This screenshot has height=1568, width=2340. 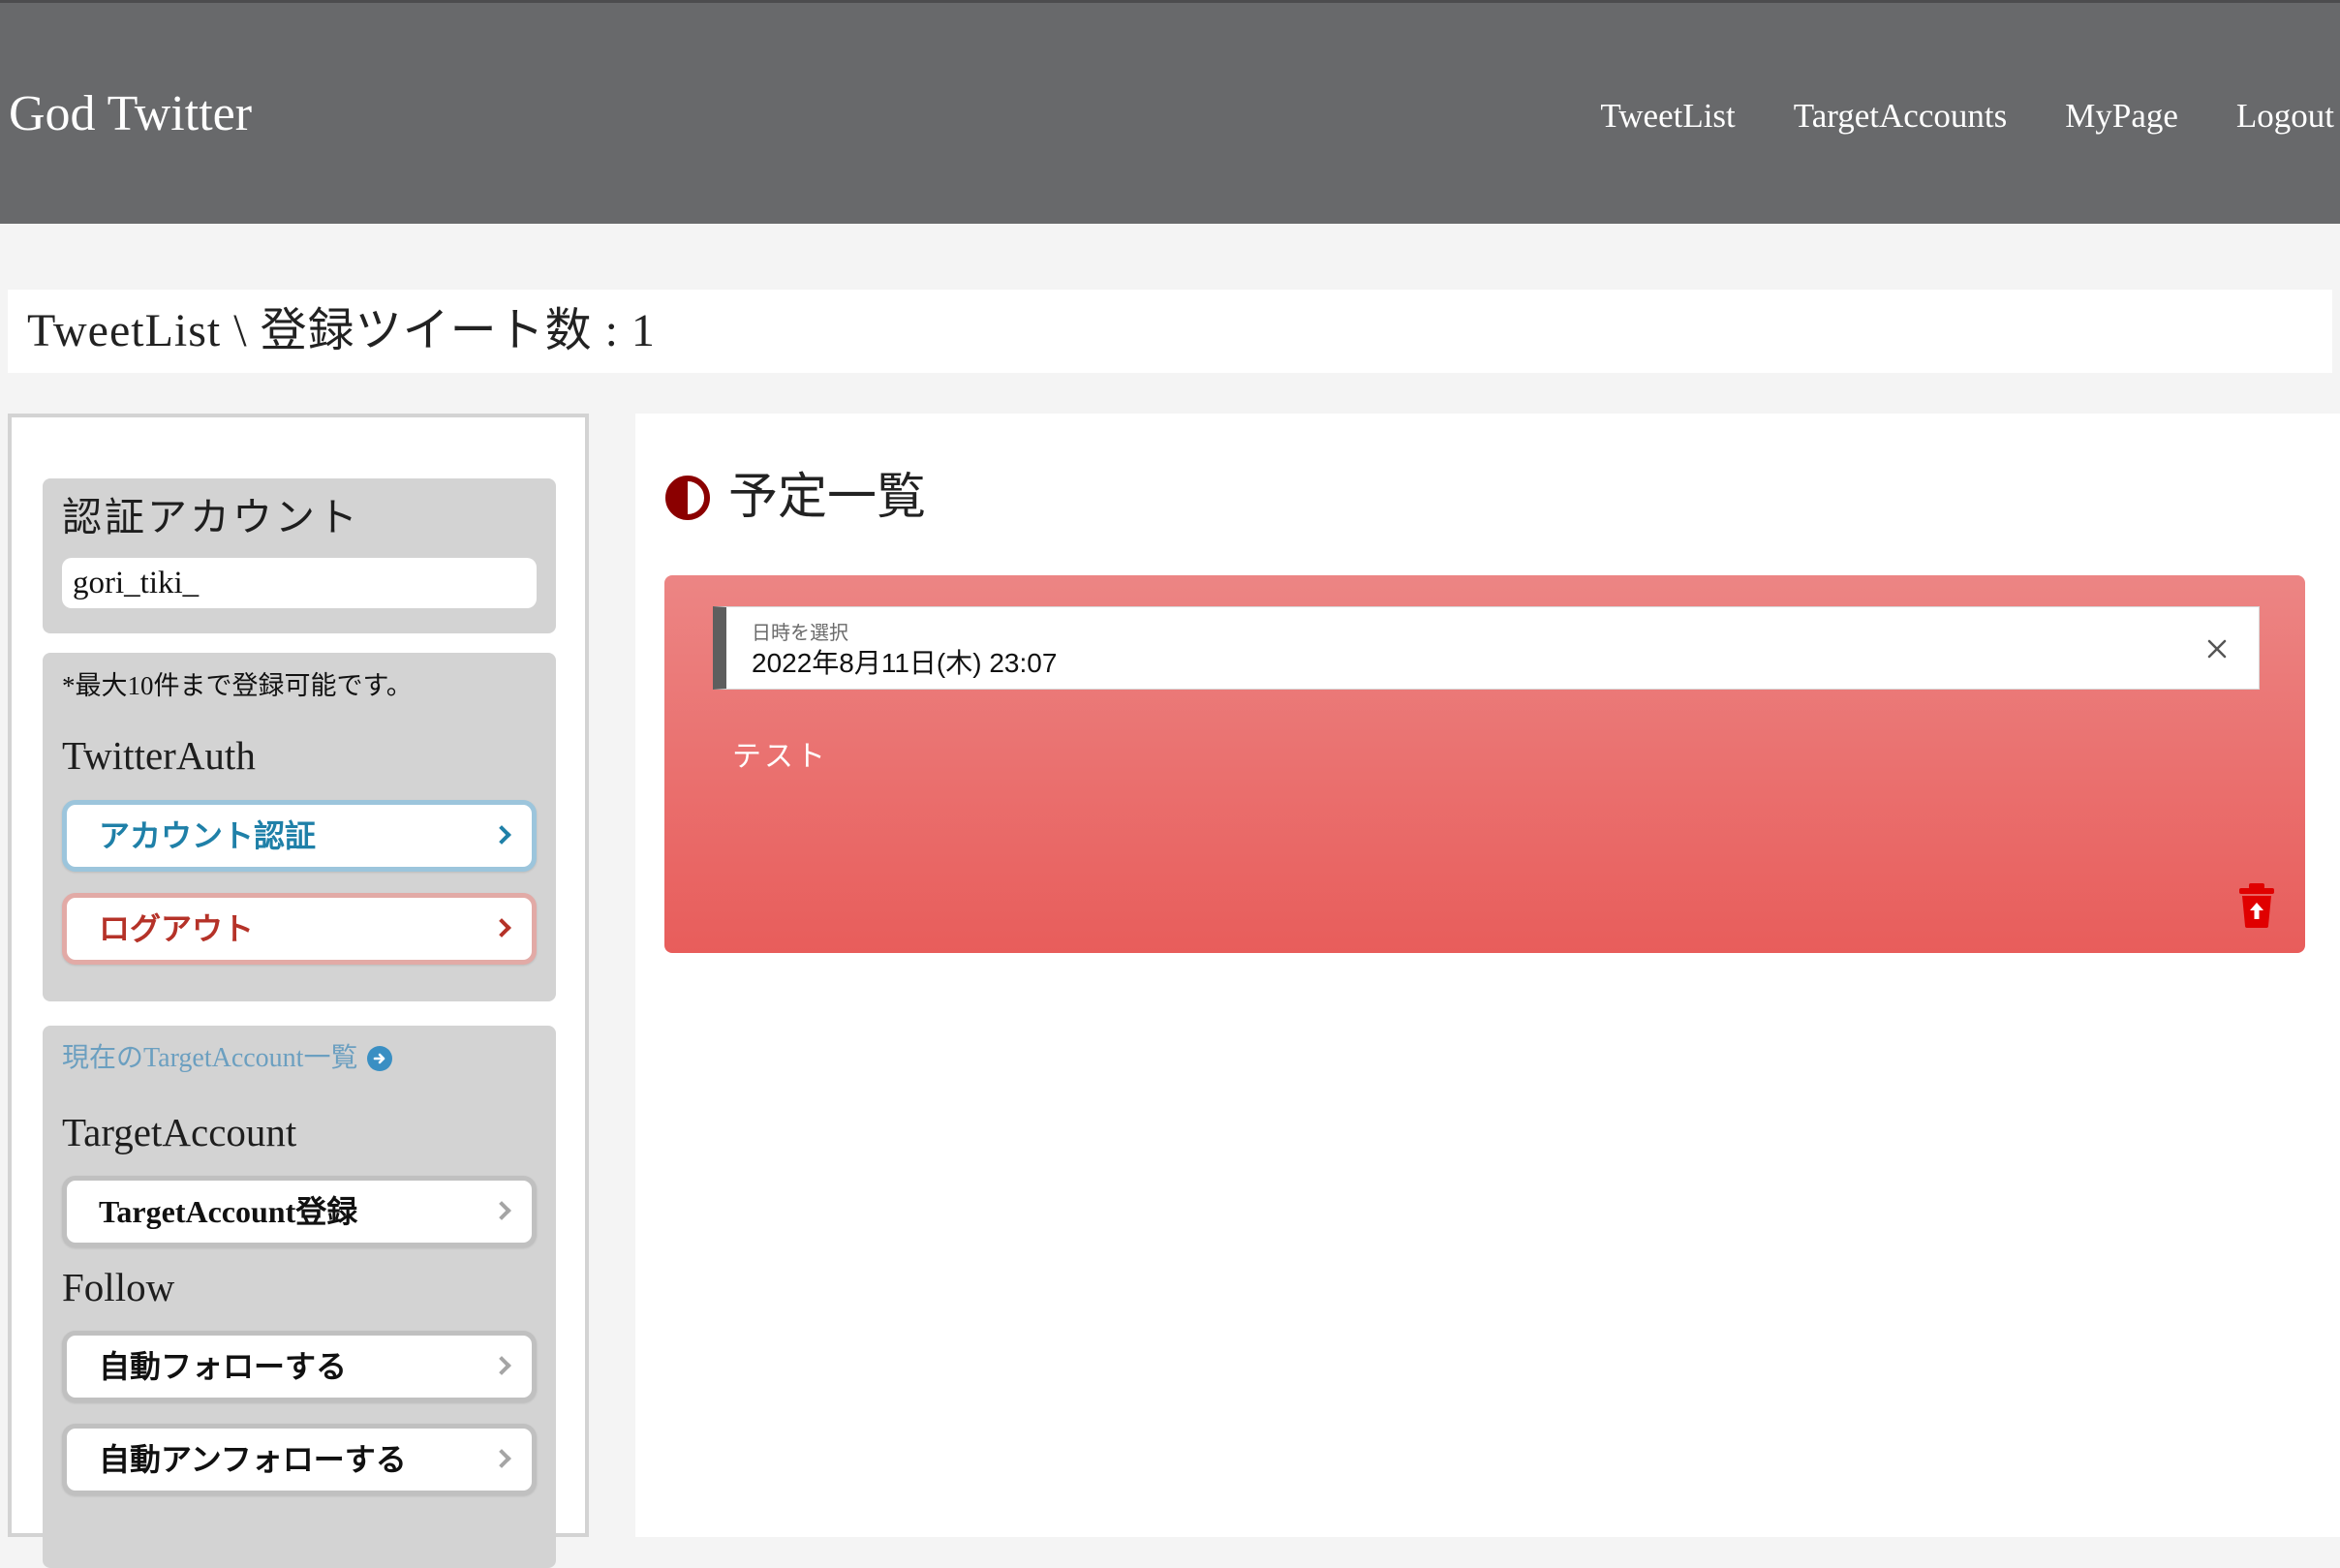 I want to click on account-auth-button: アカウント認証, so click(x=300, y=836).